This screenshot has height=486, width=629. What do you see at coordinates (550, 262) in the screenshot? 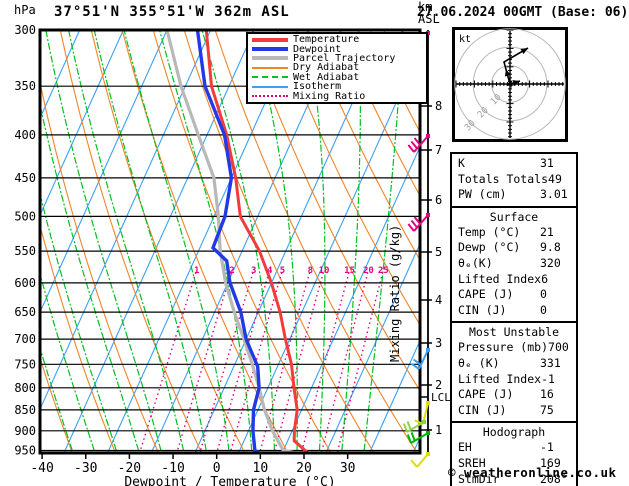
I see `panel-row-value: 320` at bounding box center [550, 262].